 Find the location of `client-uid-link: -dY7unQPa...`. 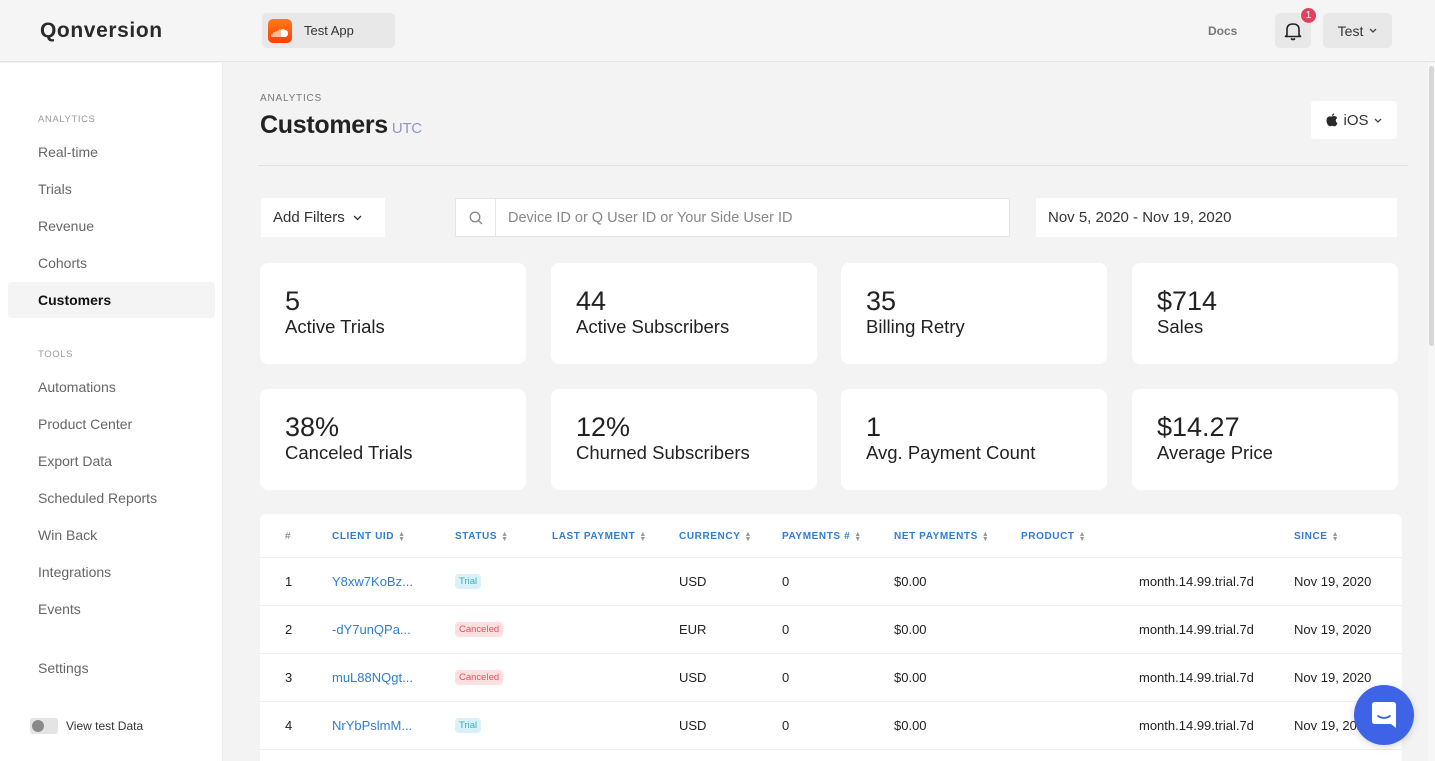

client-uid-link: -dY7unQPa... is located at coordinates (371, 629).